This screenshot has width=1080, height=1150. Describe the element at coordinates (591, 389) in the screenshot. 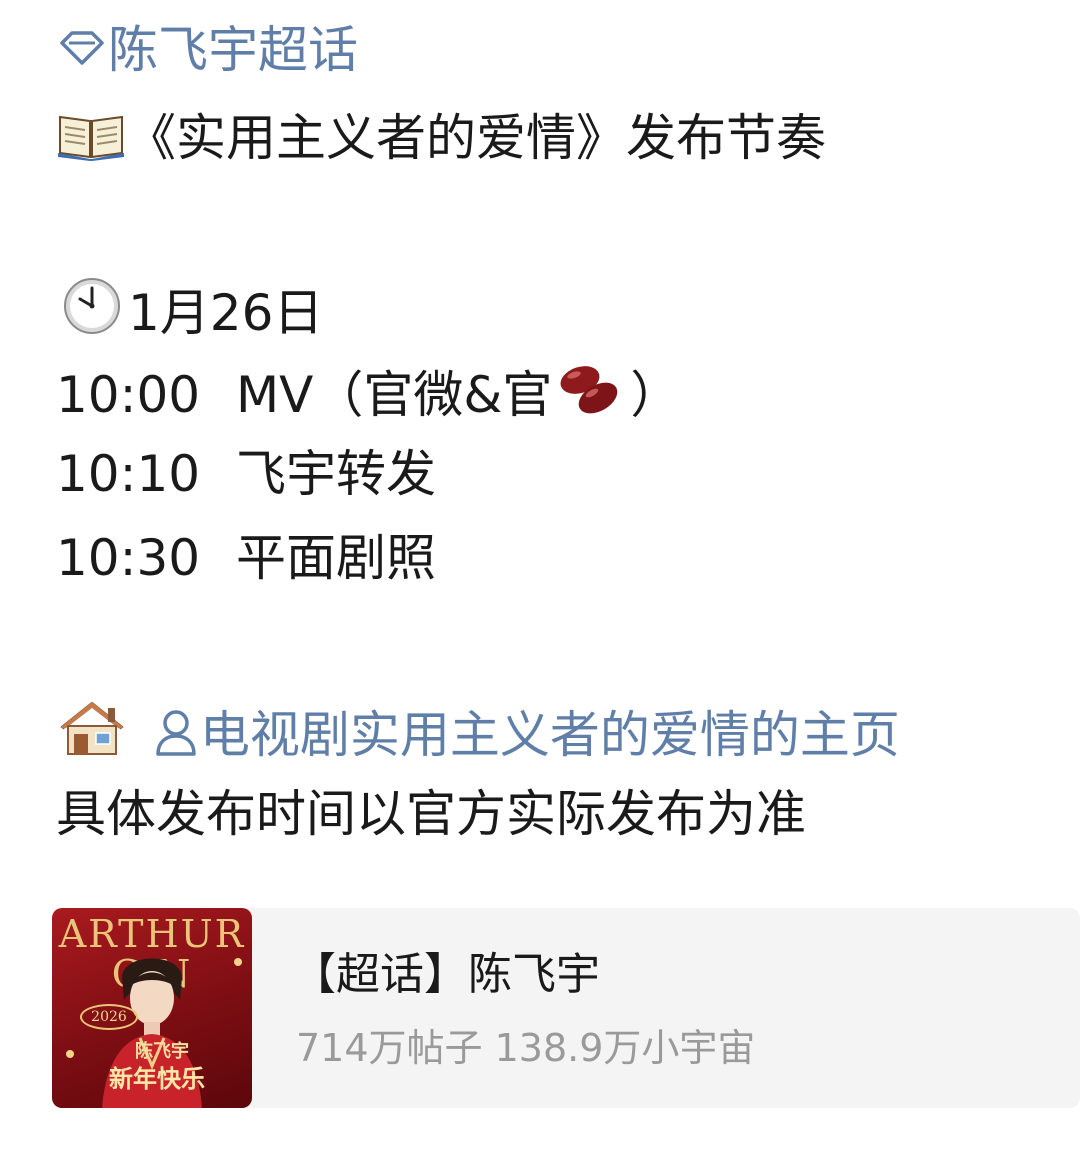

I see `red-beans-icon` at that location.